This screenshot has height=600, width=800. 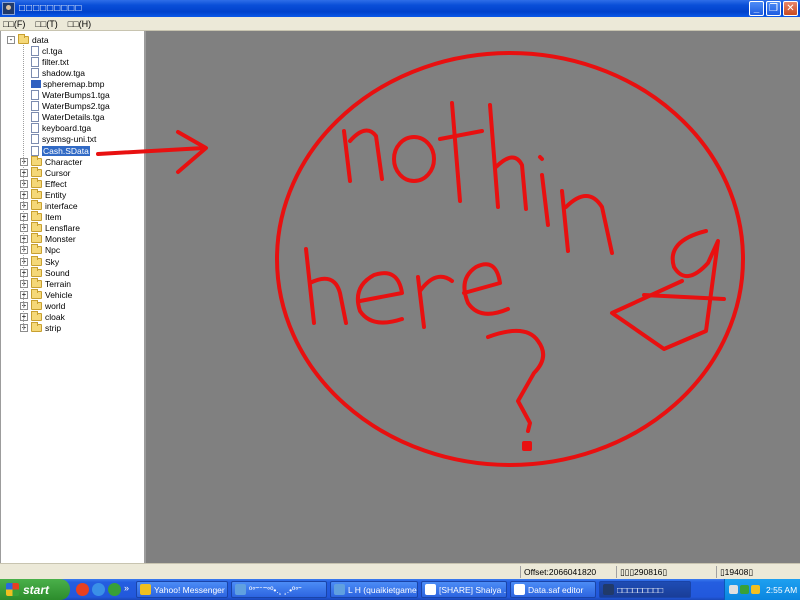 I want to click on clock: 2:55 AM, so click(x=782, y=589).